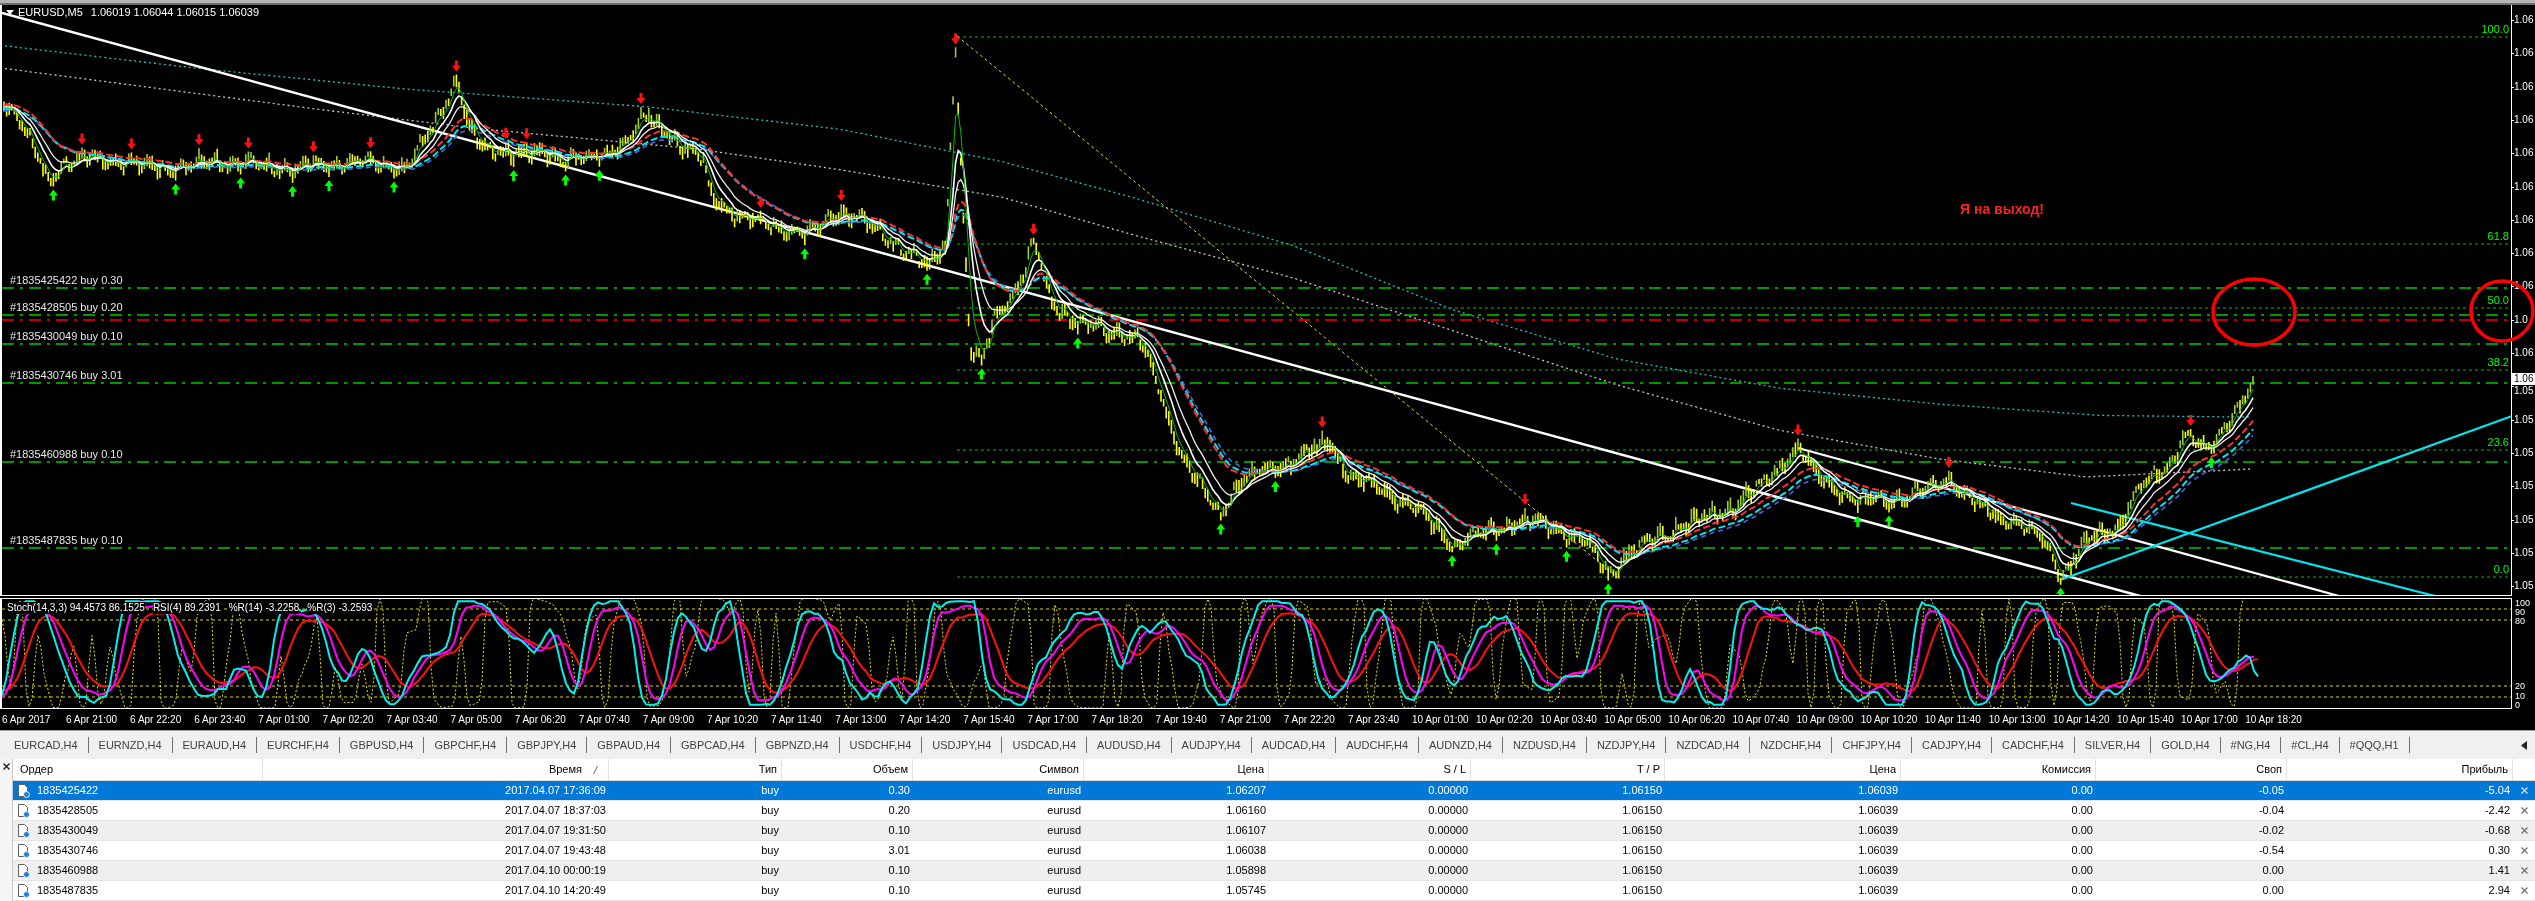  Describe the element at coordinates (1626, 745) in the screenshot. I see `chart-tab: NZDJPY,H4` at that location.